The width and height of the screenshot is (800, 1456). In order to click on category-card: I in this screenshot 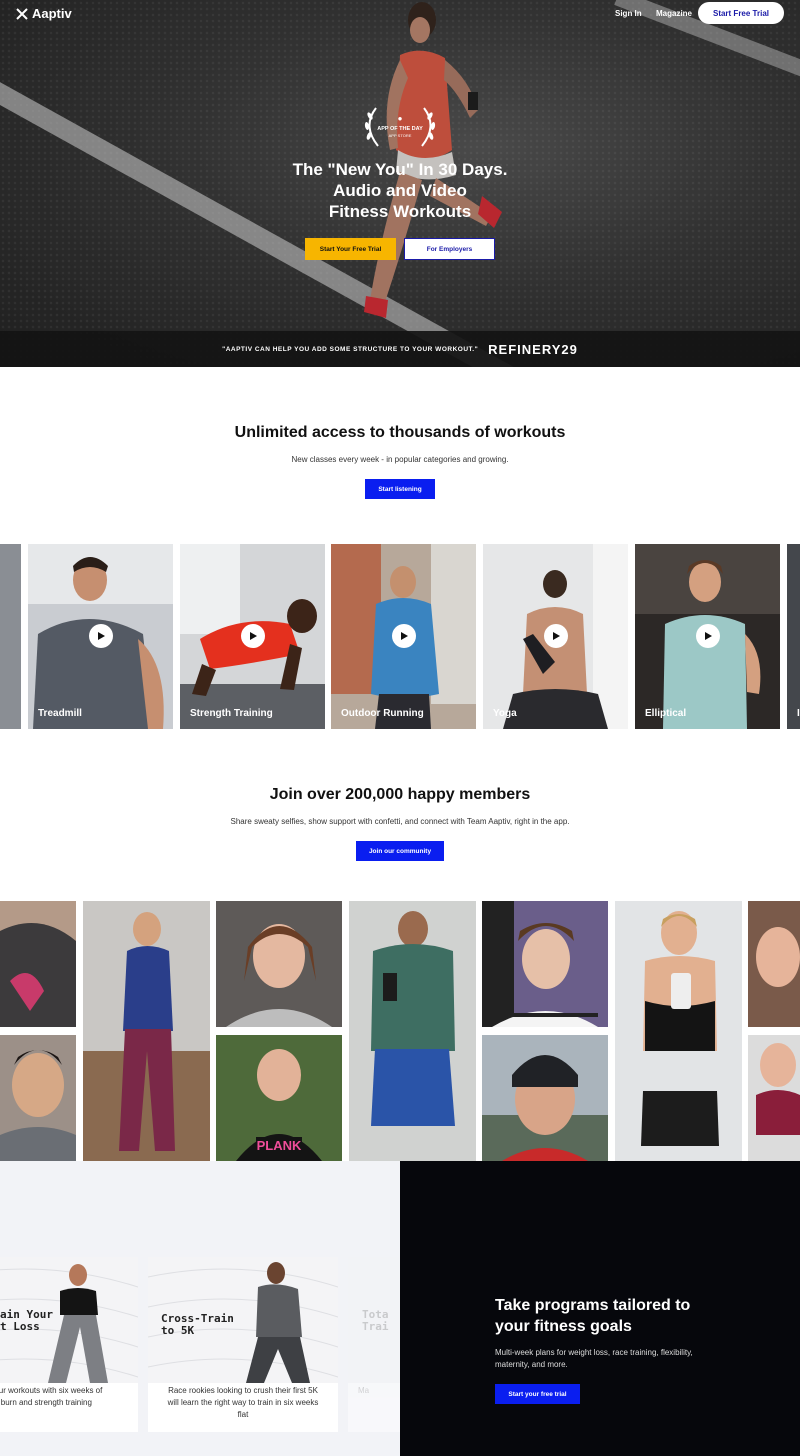, I will do `click(793, 636)`.